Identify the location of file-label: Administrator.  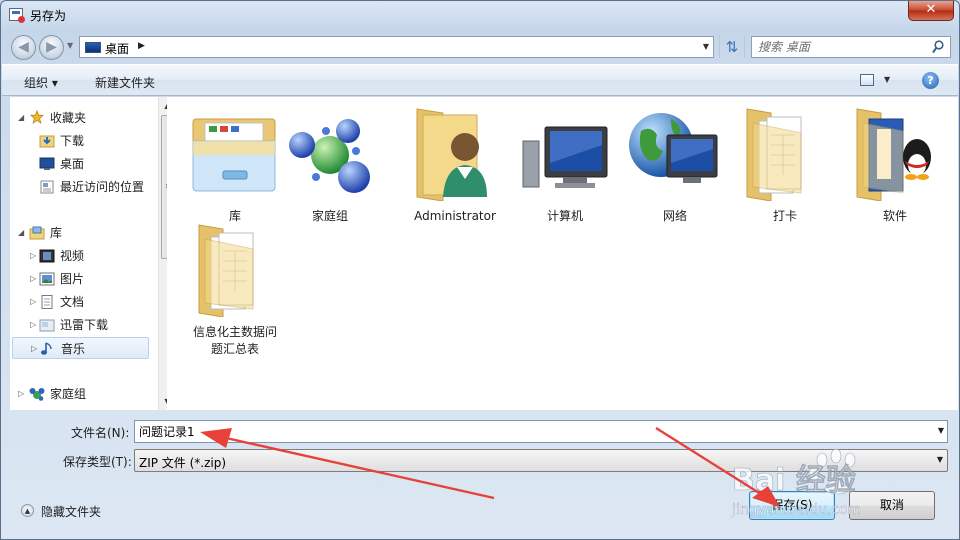
(455, 216).